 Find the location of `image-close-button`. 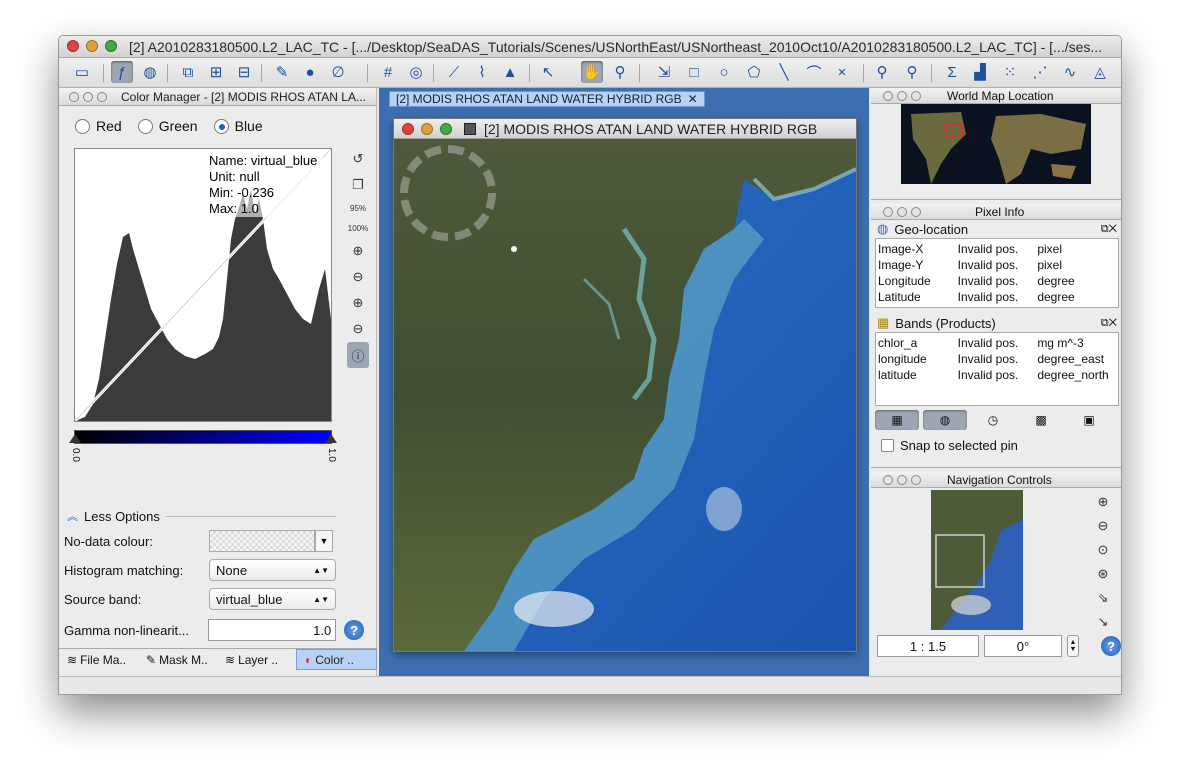

image-close-button is located at coordinates (408, 129).